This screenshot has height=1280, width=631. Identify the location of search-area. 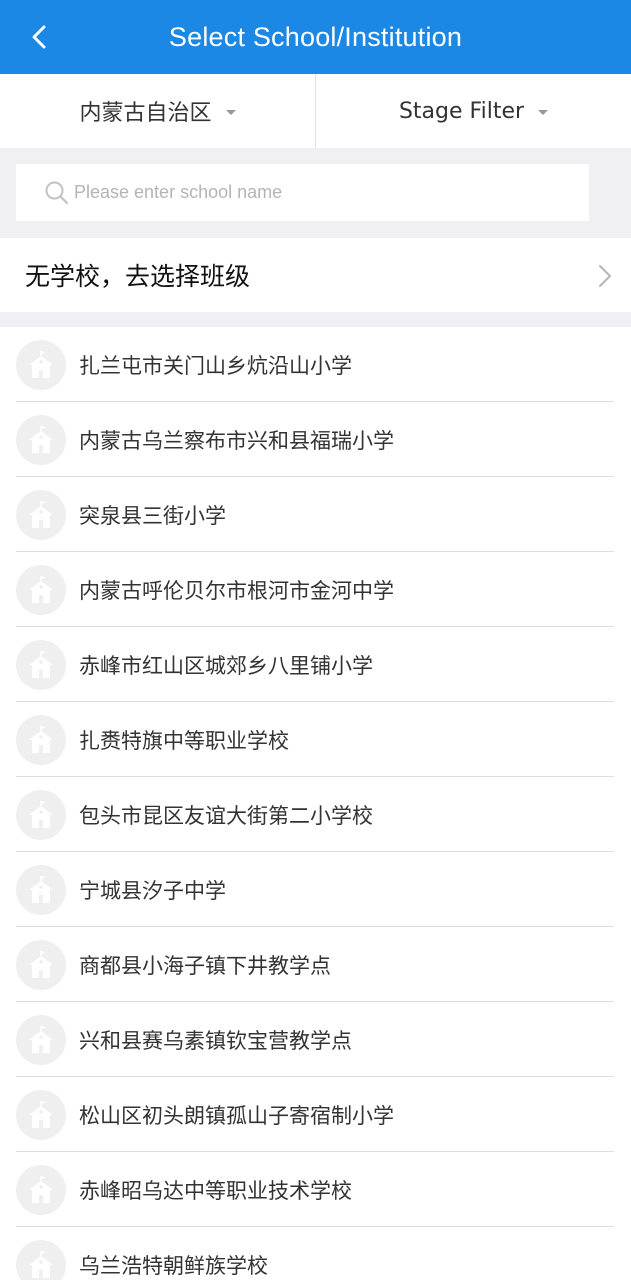
(315, 193).